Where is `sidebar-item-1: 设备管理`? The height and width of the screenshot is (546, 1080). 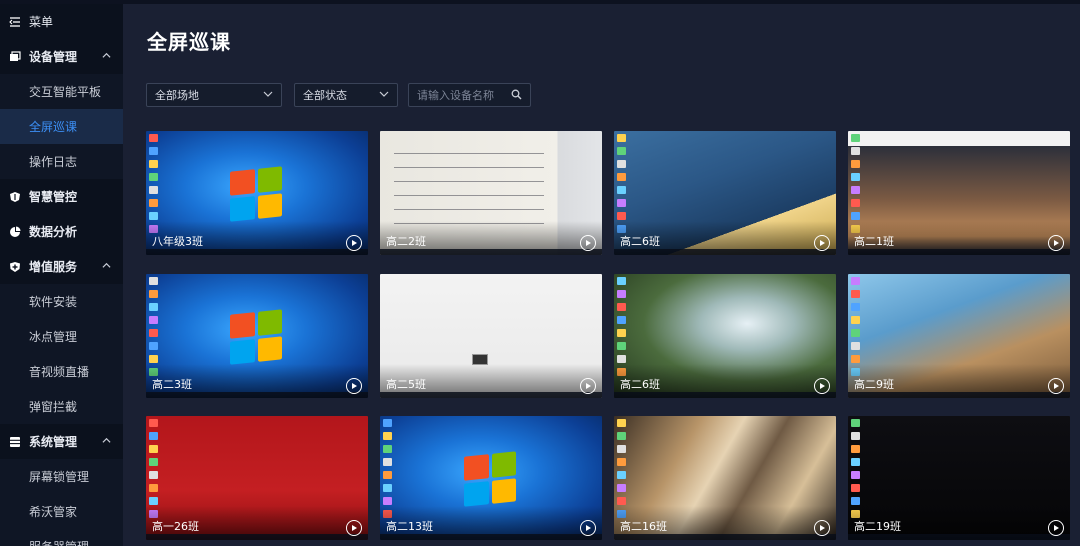
sidebar-item-1: 设备管理 is located at coordinates (61, 56).